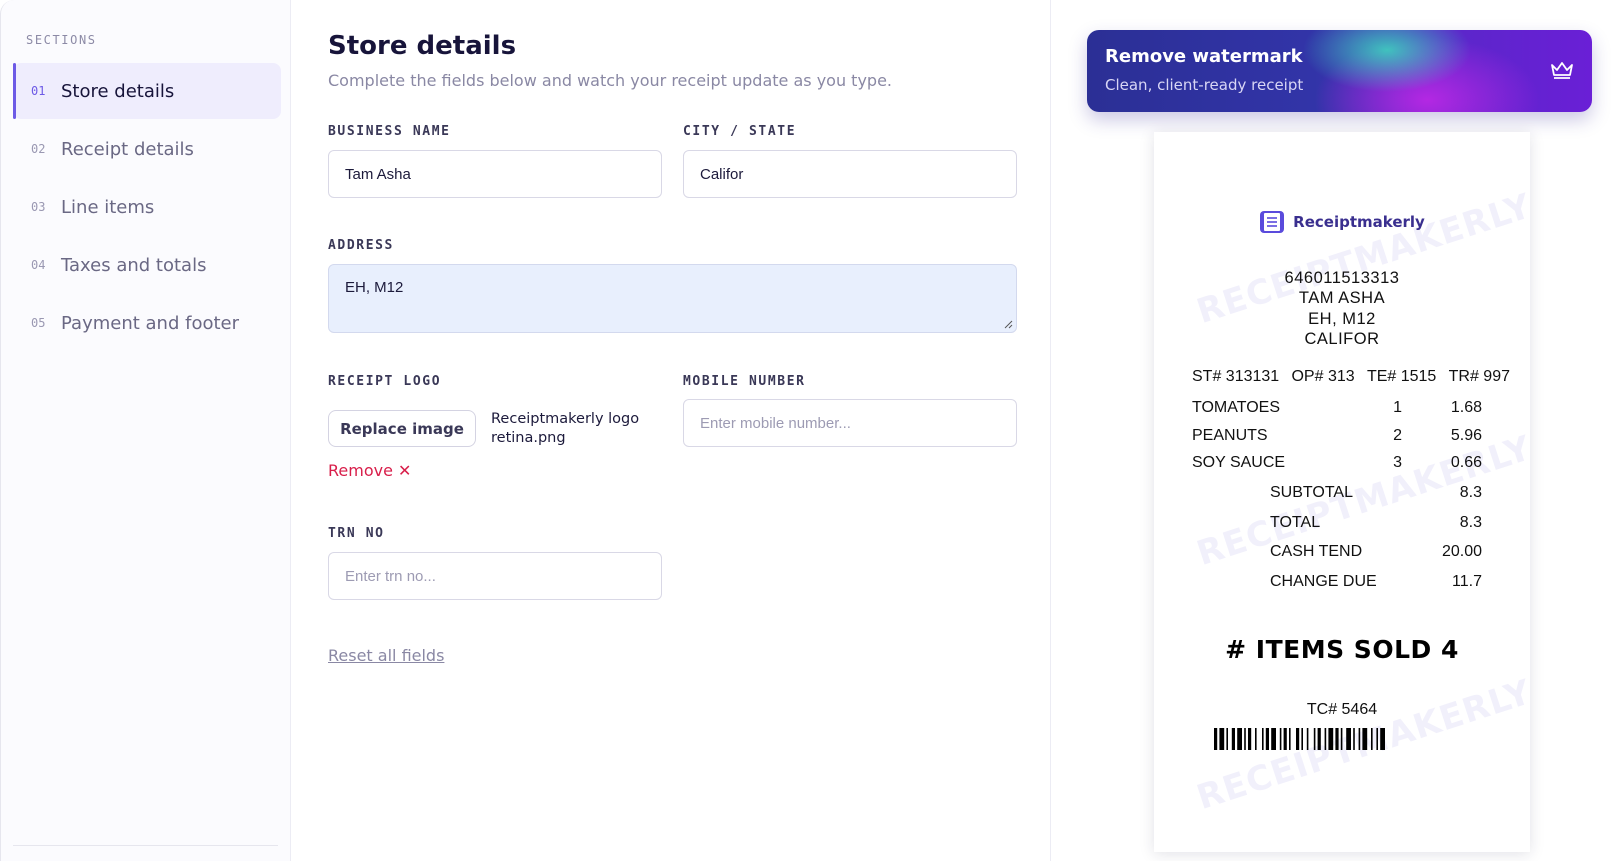  What do you see at coordinates (134, 265) in the screenshot?
I see `sidebar-item-label: Taxes and totals` at bounding box center [134, 265].